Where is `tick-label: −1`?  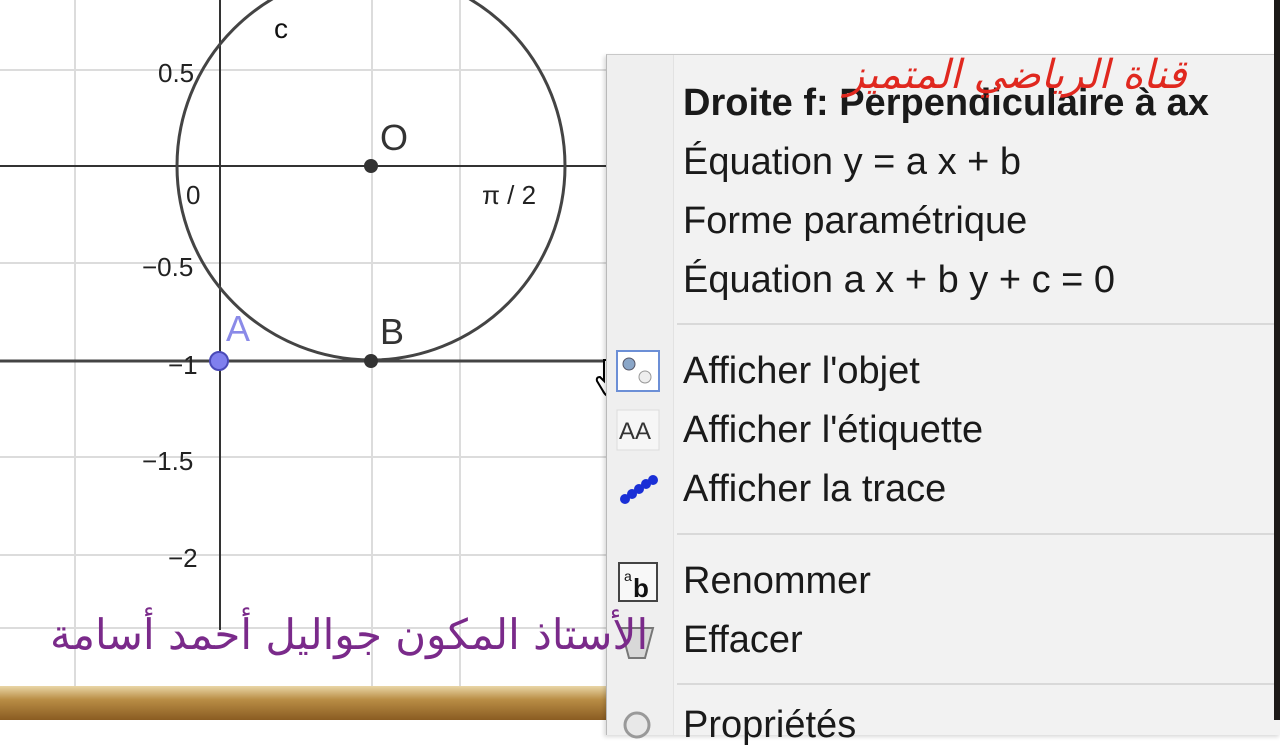
tick-label: −1 is located at coordinates (183, 365).